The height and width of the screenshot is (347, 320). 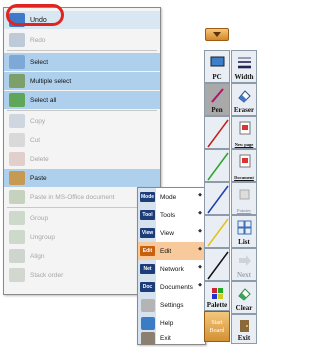 I want to click on network-icon: Net, so click(x=147, y=269).